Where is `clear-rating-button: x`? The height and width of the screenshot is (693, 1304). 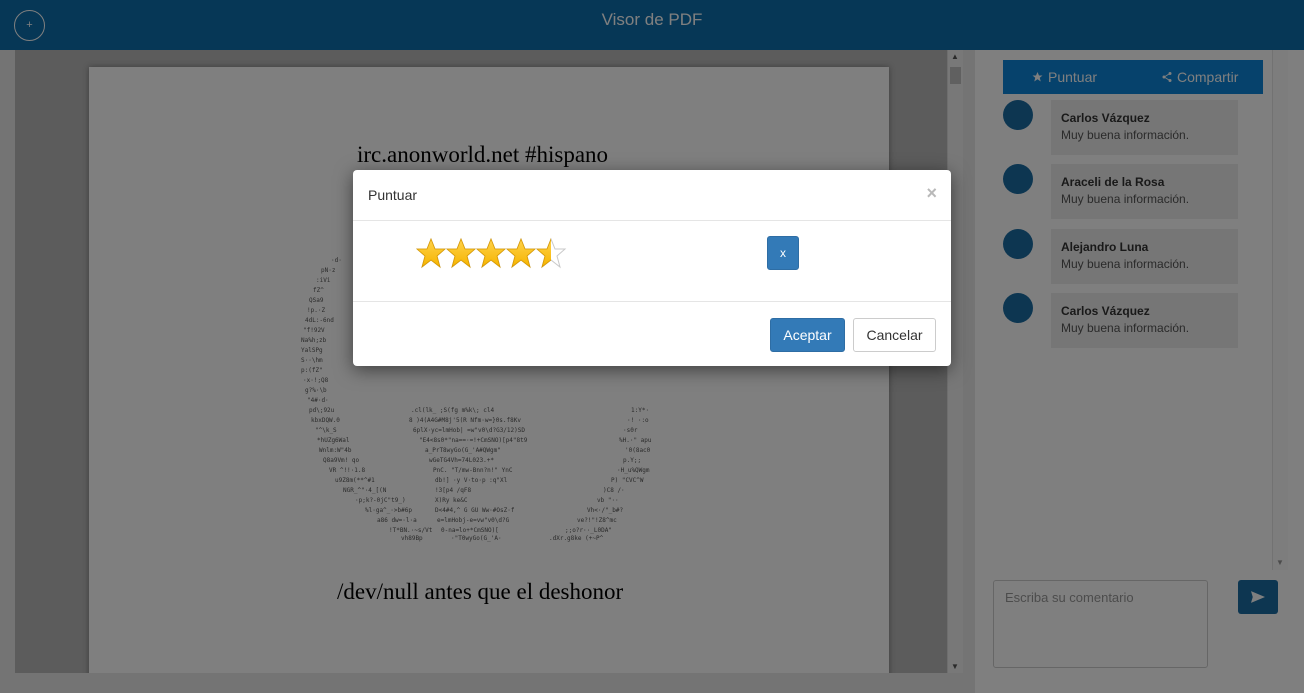
clear-rating-button: x is located at coordinates (783, 253).